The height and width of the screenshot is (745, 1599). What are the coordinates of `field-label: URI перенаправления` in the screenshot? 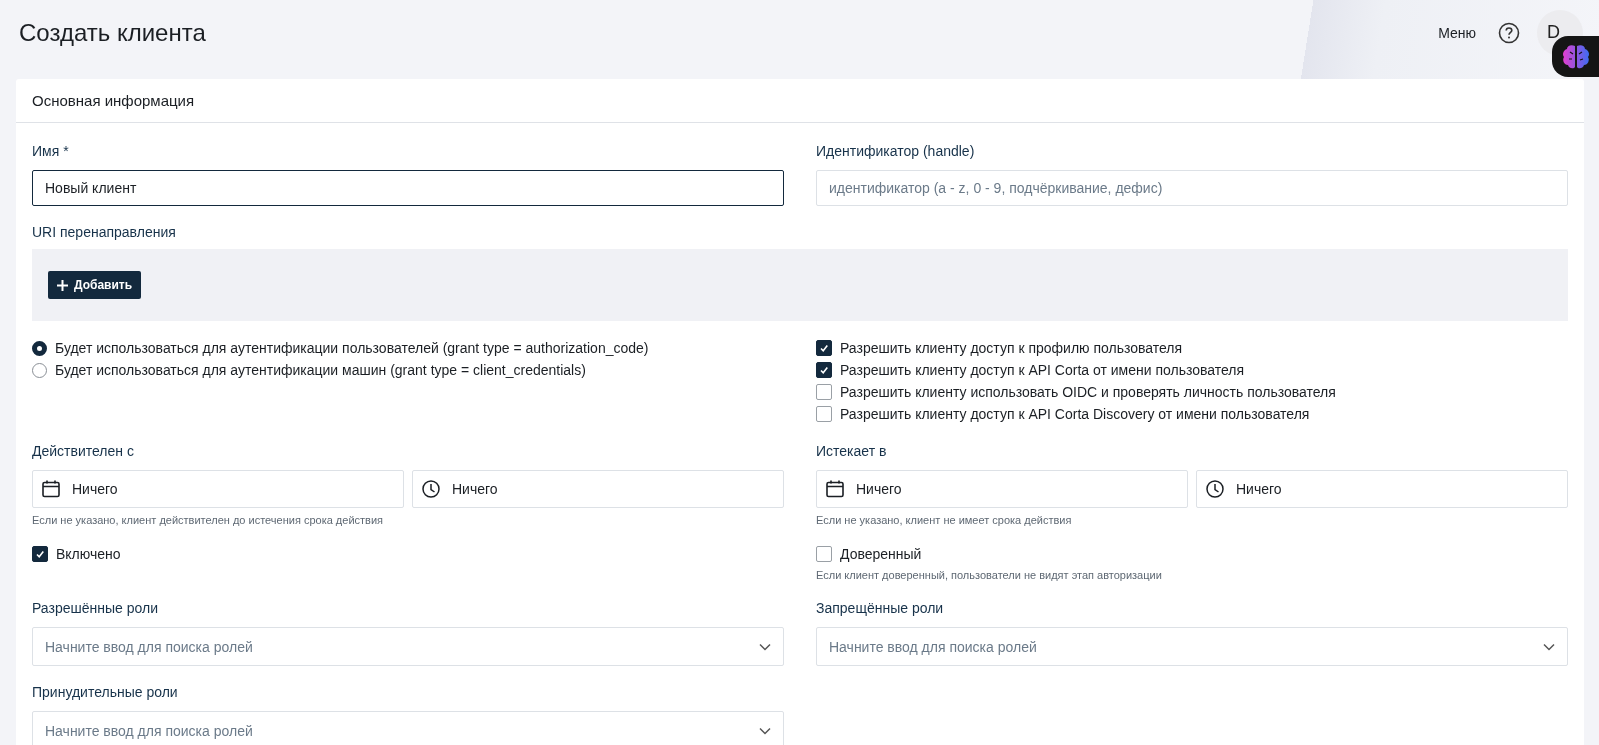 It's located at (104, 232).